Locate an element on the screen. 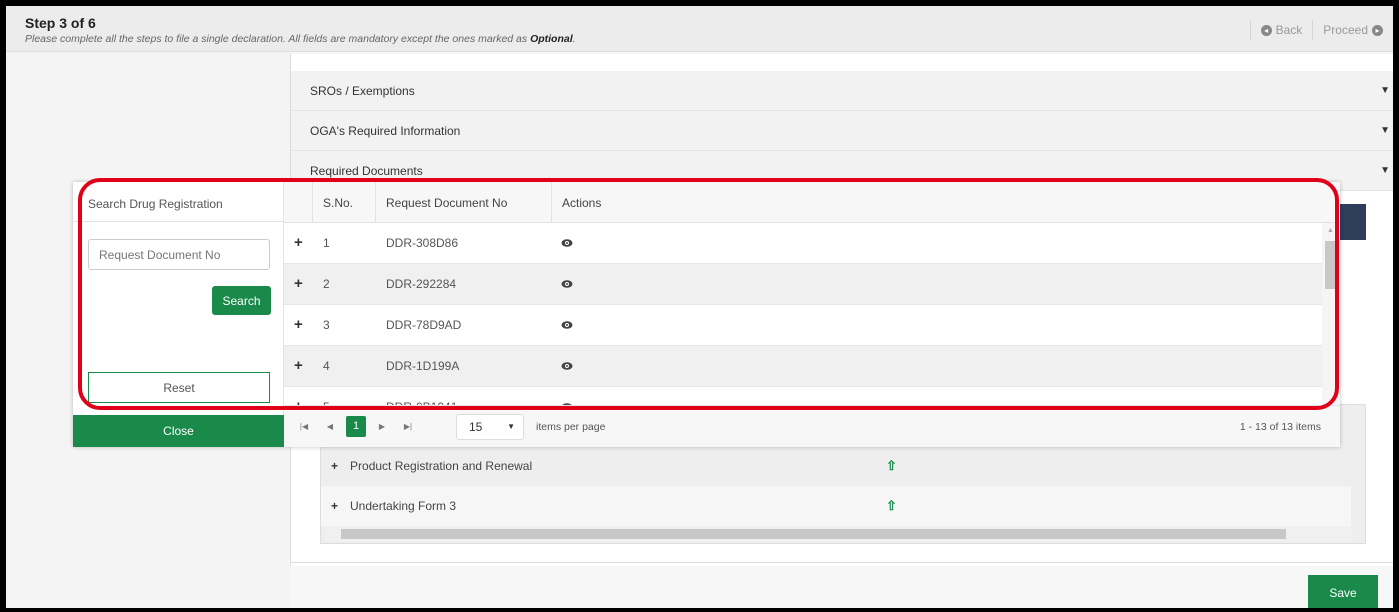 This screenshot has width=1399, height=612. back-label: Back is located at coordinates (1289, 30).